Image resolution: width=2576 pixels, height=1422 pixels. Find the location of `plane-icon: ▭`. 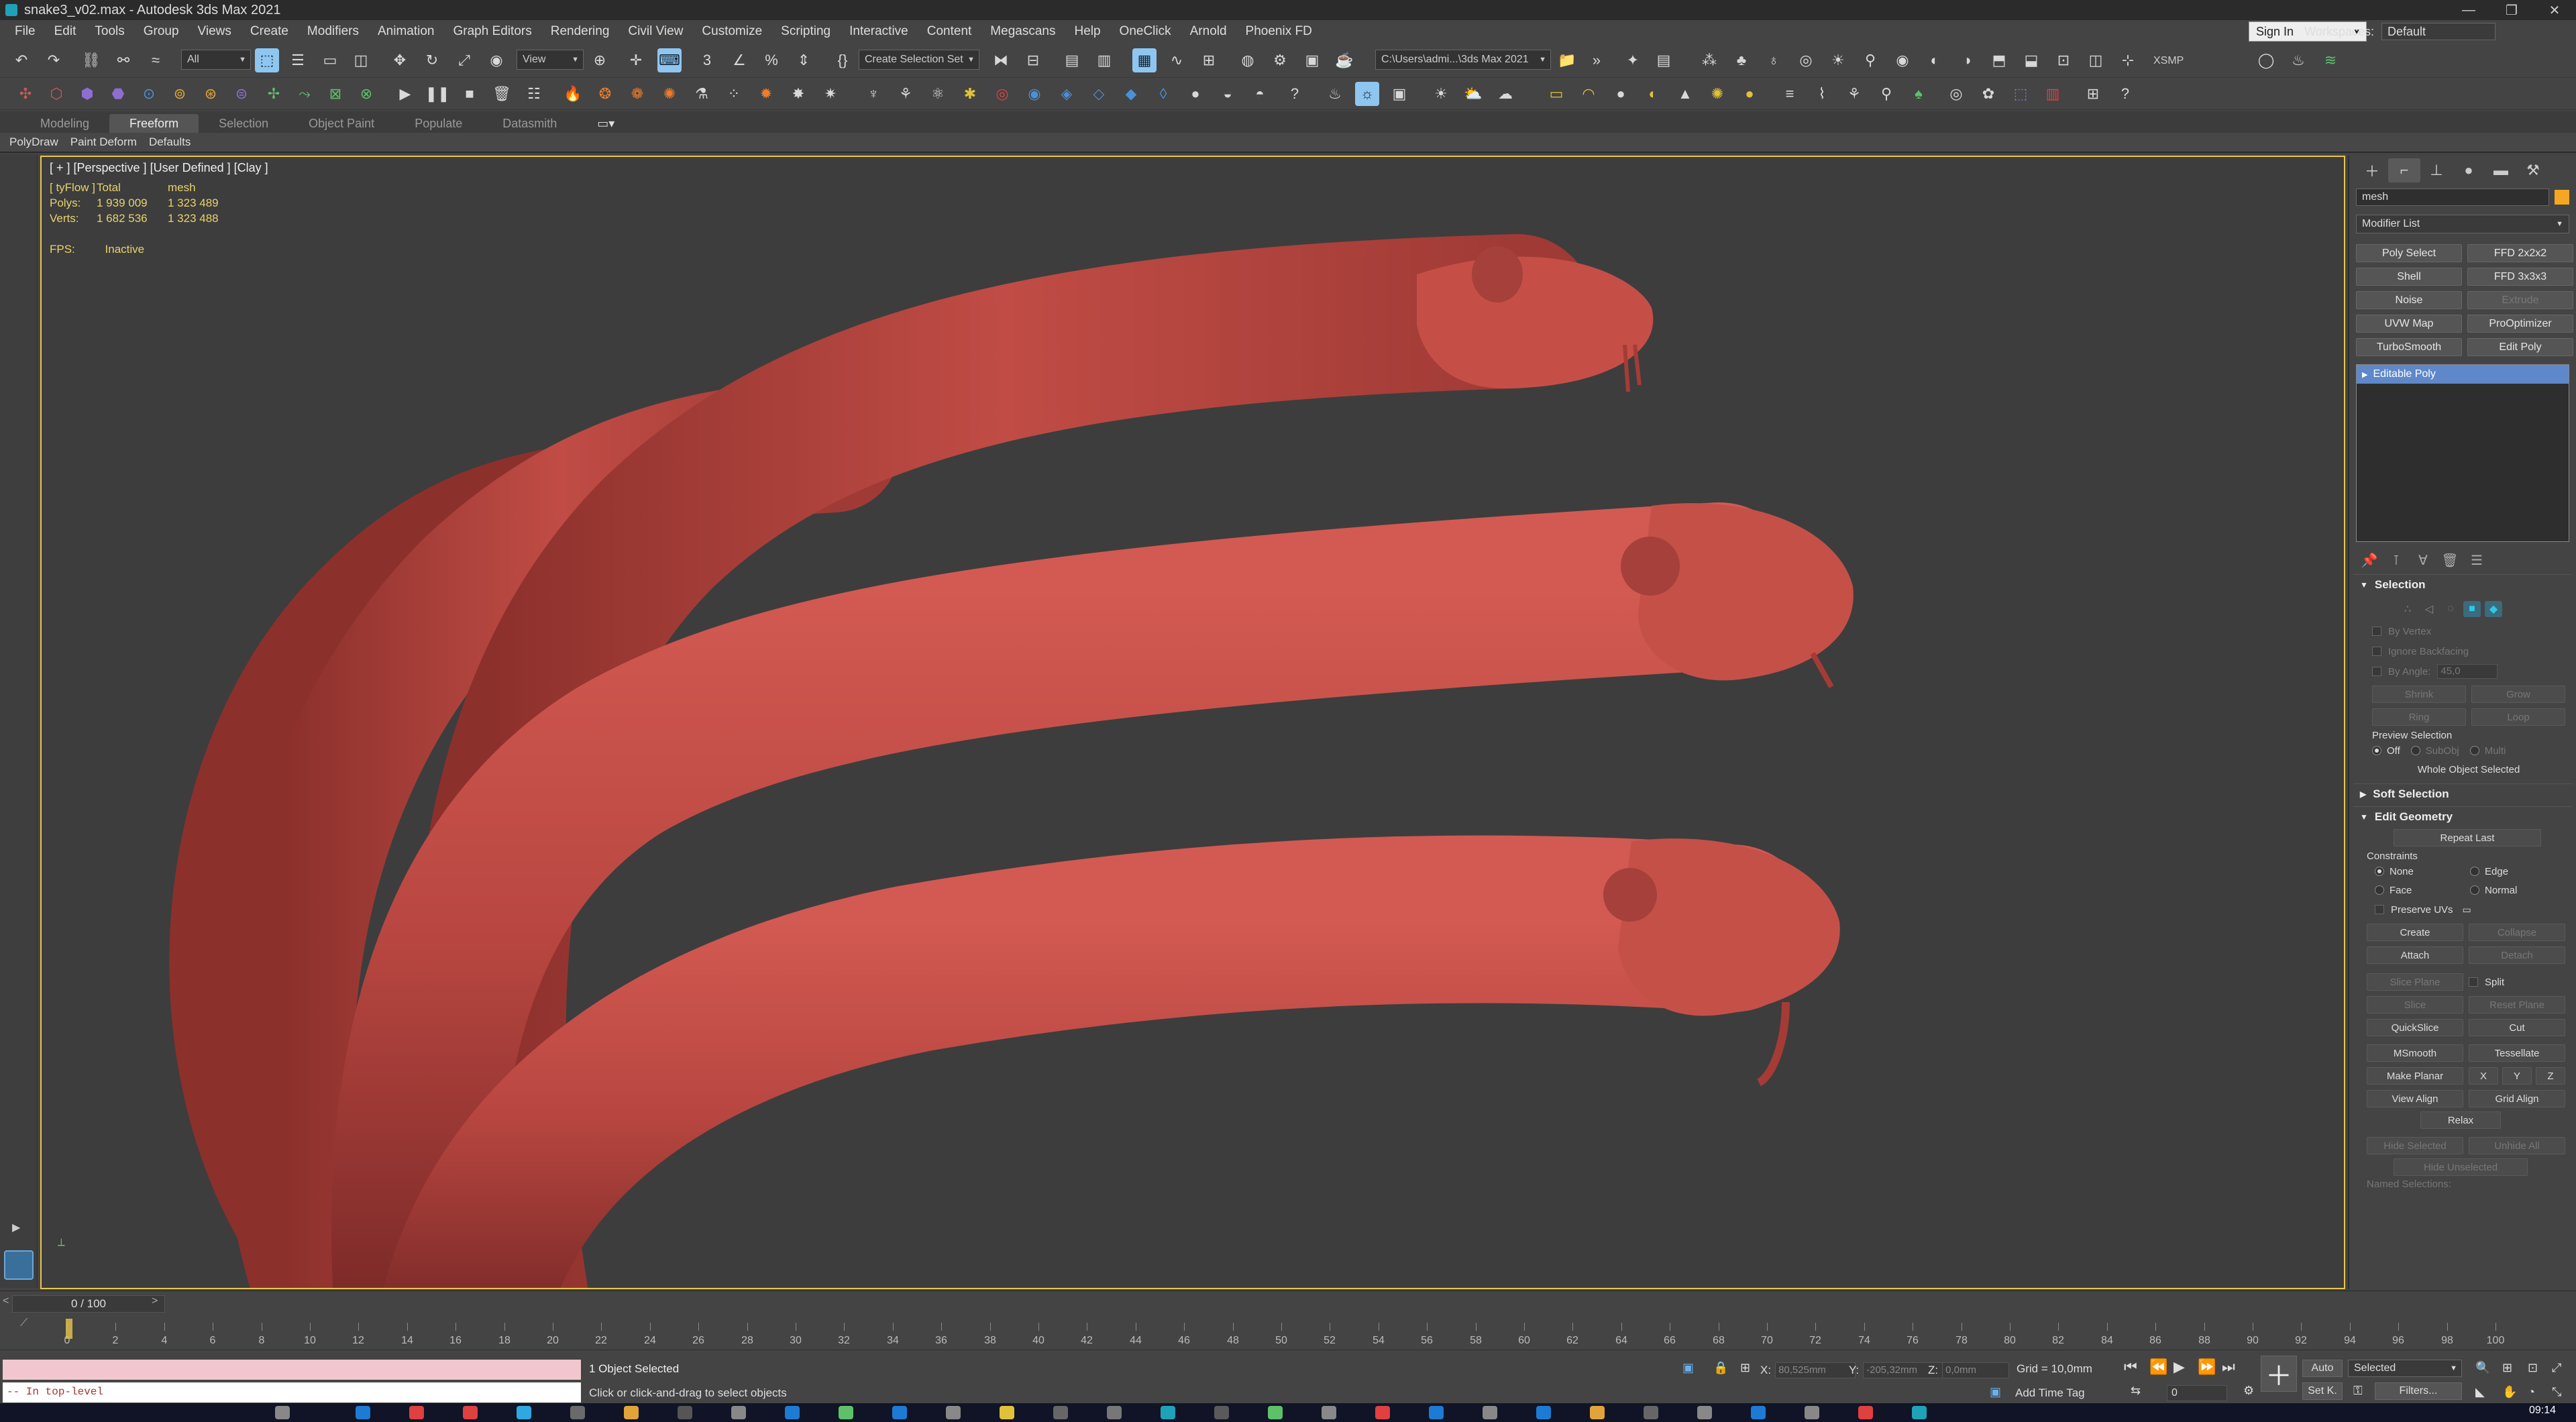

plane-icon: ▭ is located at coordinates (1556, 94).